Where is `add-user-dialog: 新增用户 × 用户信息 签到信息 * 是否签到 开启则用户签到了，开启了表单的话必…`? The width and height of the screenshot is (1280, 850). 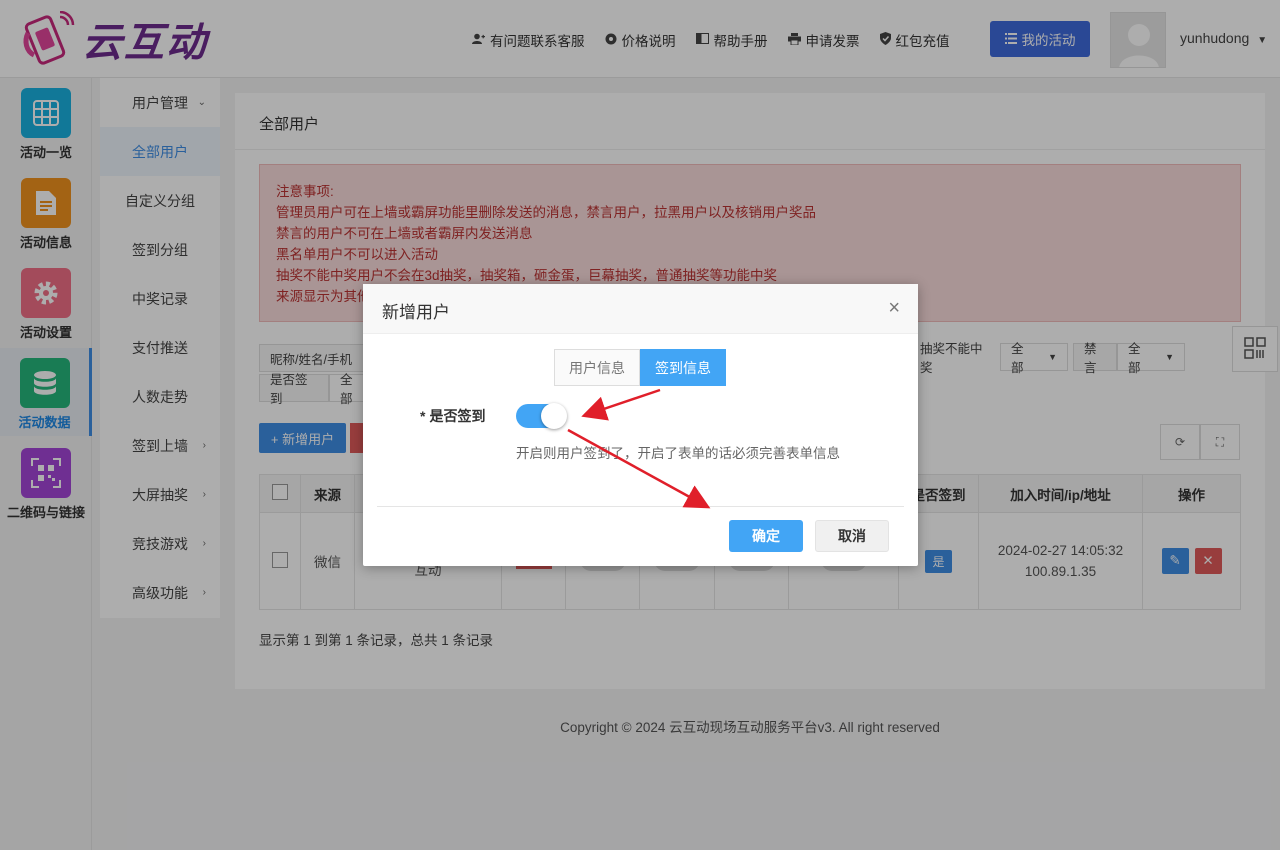 add-user-dialog: 新增用户 × 用户信息 签到信息 * 是否签到 开启则用户签到了，开启了表单的话必… is located at coordinates (640, 425).